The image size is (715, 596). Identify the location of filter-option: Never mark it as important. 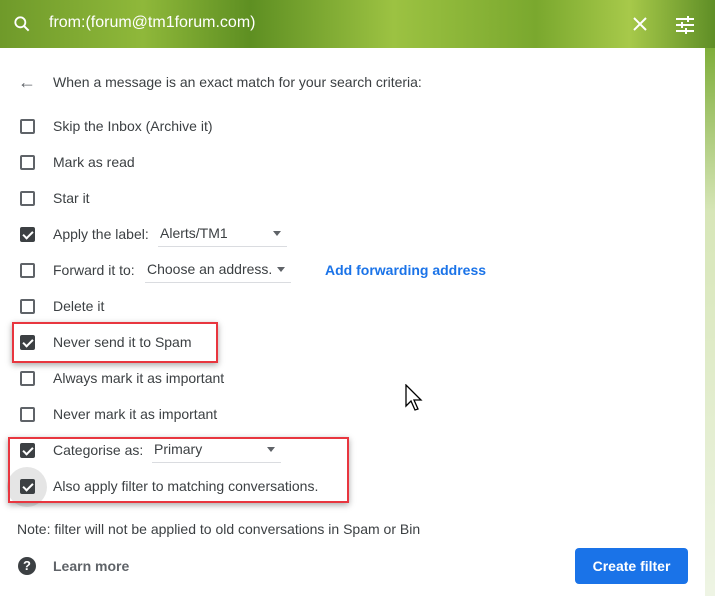
(300, 414).